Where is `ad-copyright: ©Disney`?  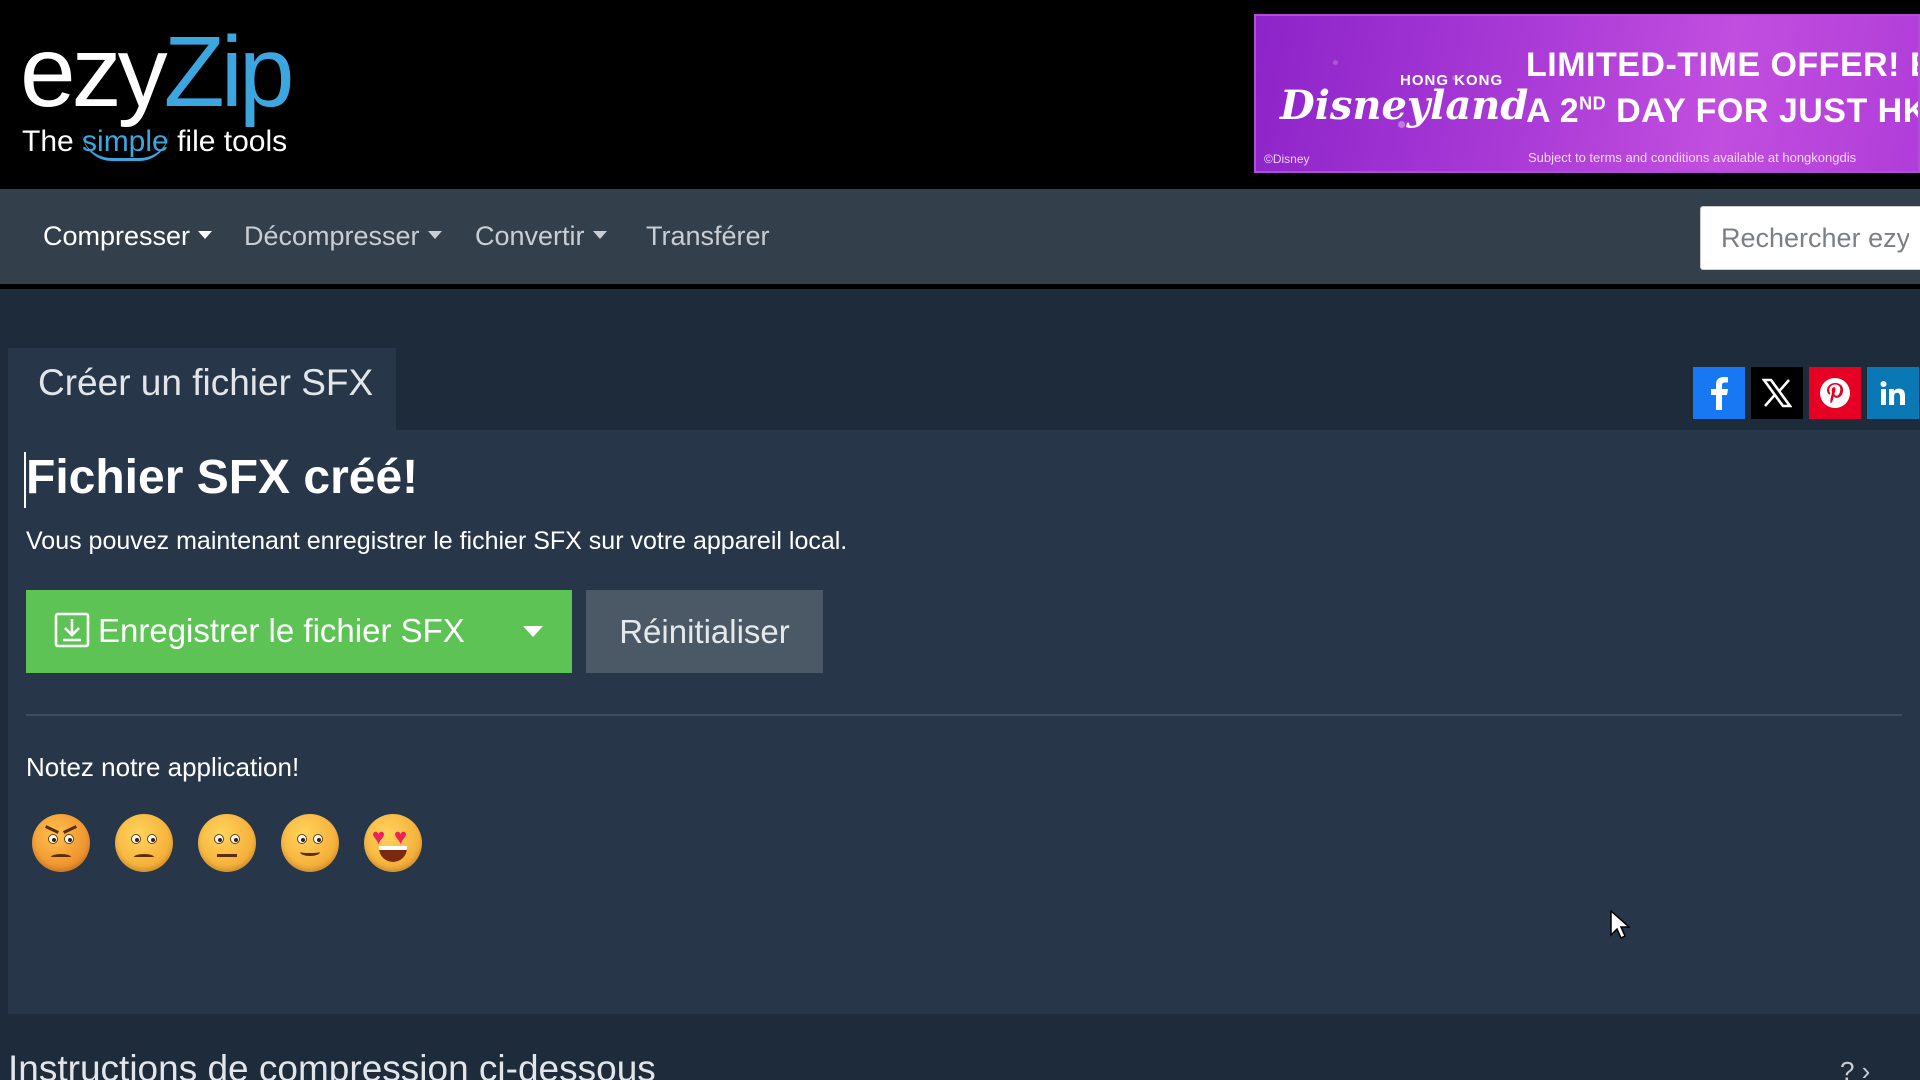
ad-copyright: ©Disney is located at coordinates (1287, 159).